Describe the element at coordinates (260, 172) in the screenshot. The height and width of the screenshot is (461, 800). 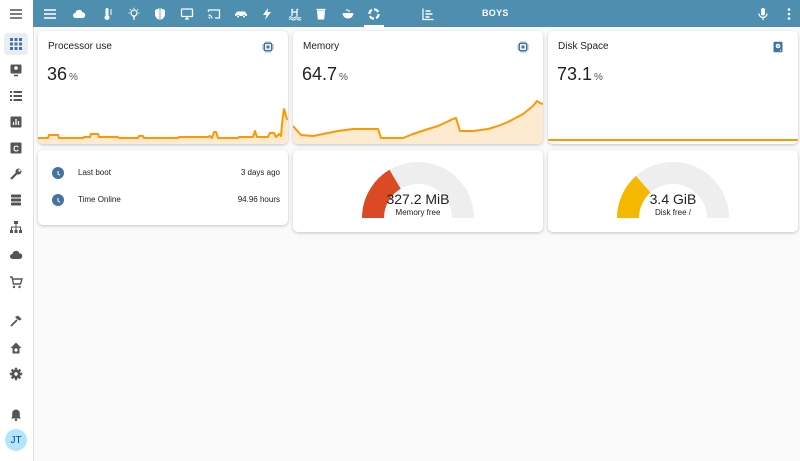
I see `row-value: 3 days ago` at that location.